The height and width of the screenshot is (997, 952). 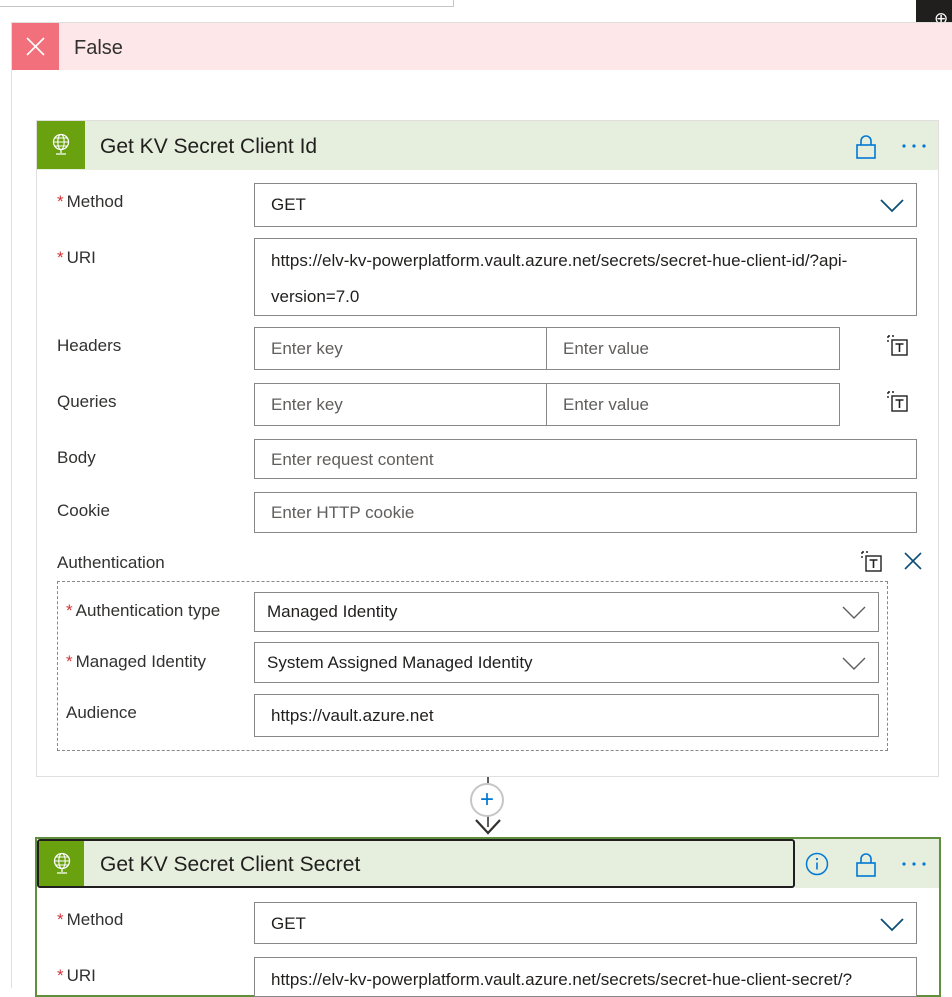 I want to click on header-key-input: Enter key, so click(x=400, y=348).